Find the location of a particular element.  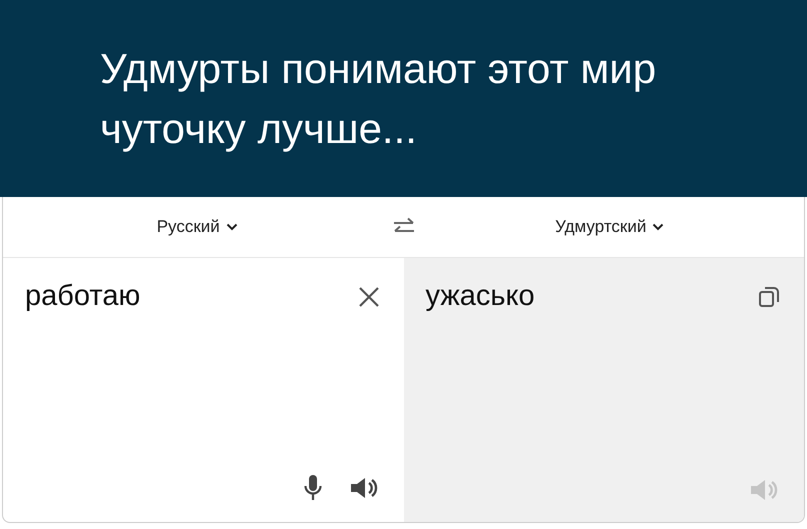

speaker-icon is located at coordinates (365, 488).